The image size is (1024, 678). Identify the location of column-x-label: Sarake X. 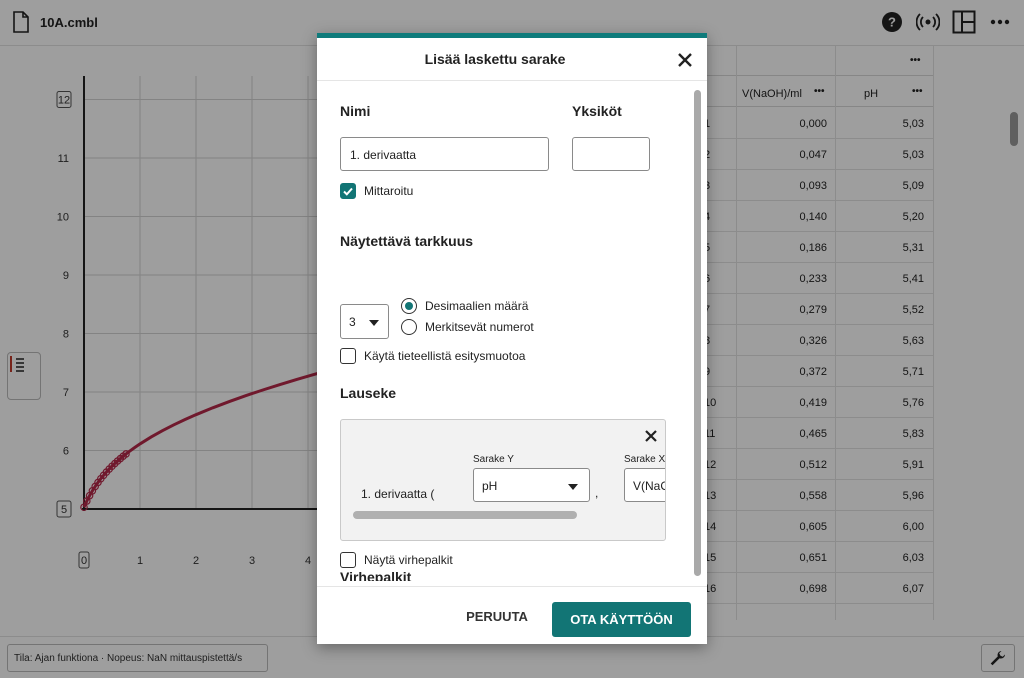
(645, 459).